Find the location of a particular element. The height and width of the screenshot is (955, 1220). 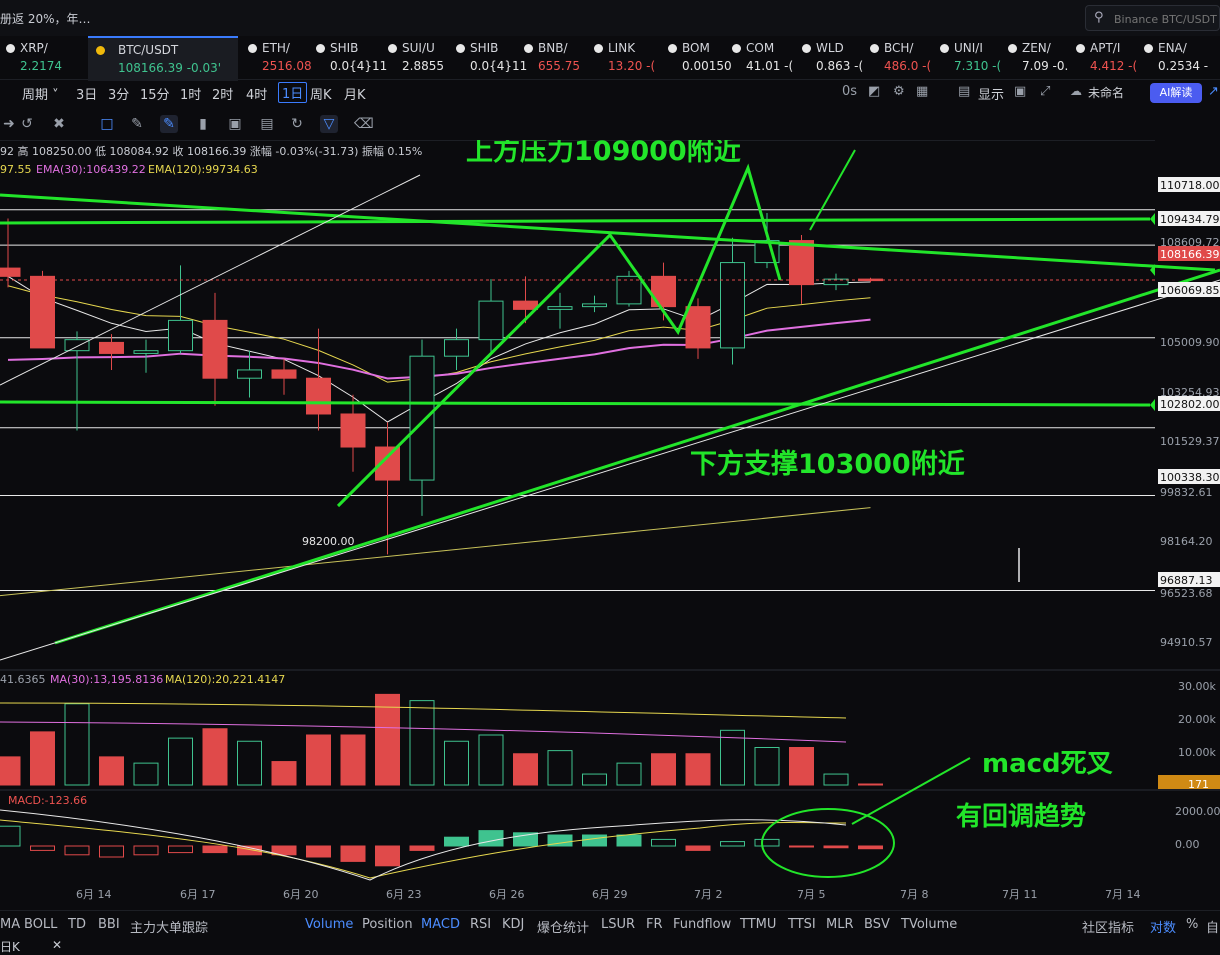

interval-5: 4时 is located at coordinates (256, 93).